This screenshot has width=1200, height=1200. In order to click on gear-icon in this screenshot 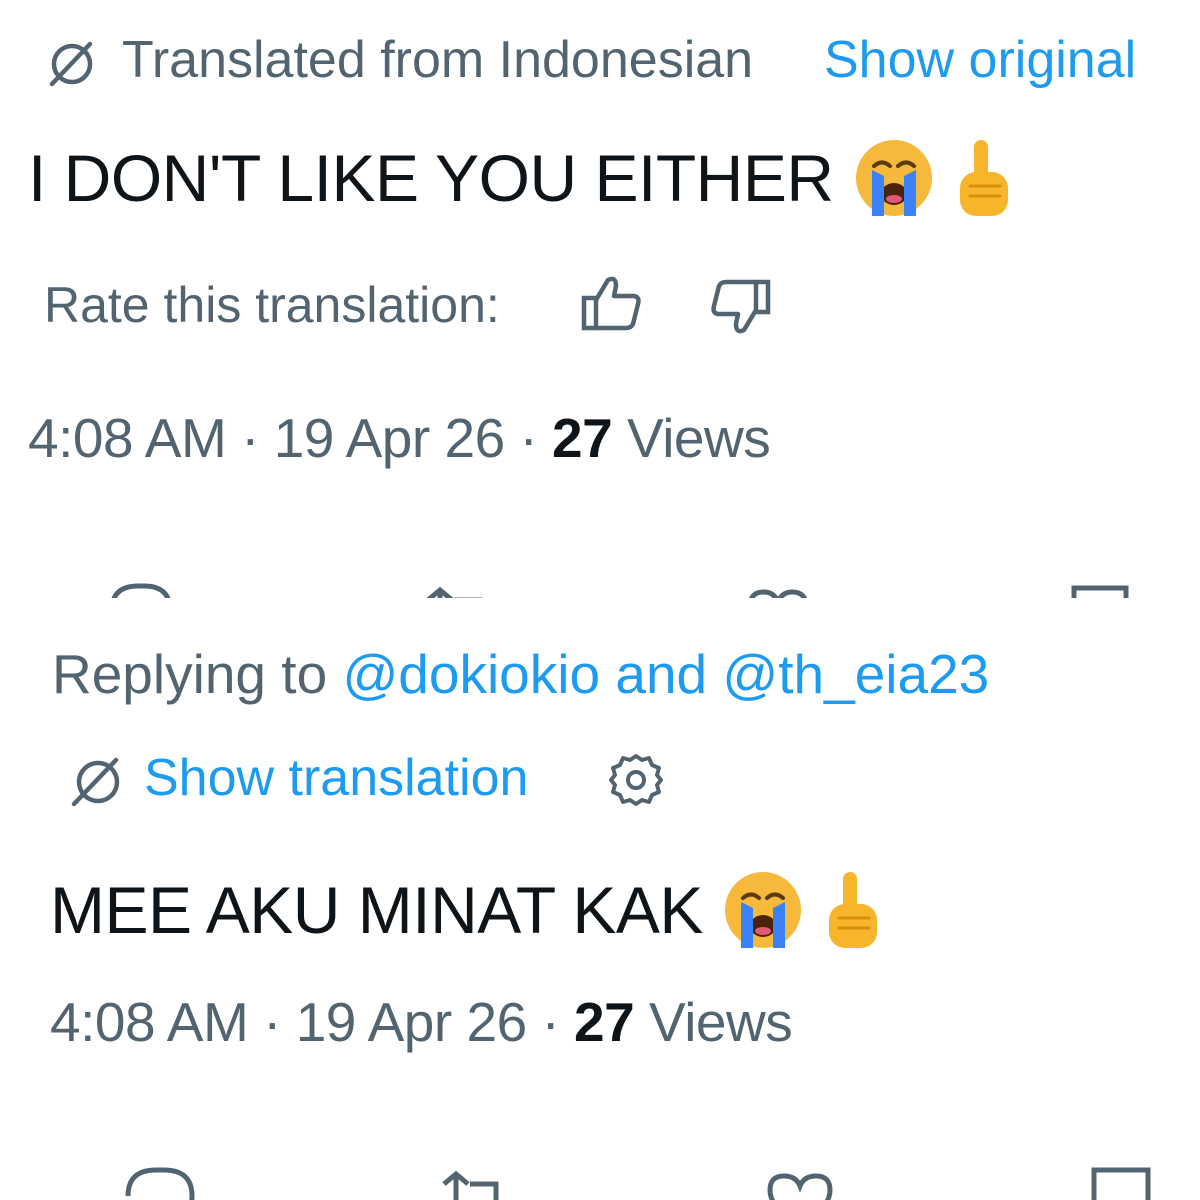, I will do `click(636, 780)`.